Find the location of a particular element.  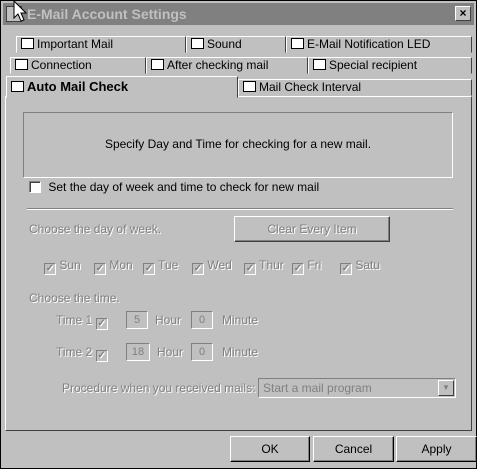

people-icon is located at coordinates (319, 64).